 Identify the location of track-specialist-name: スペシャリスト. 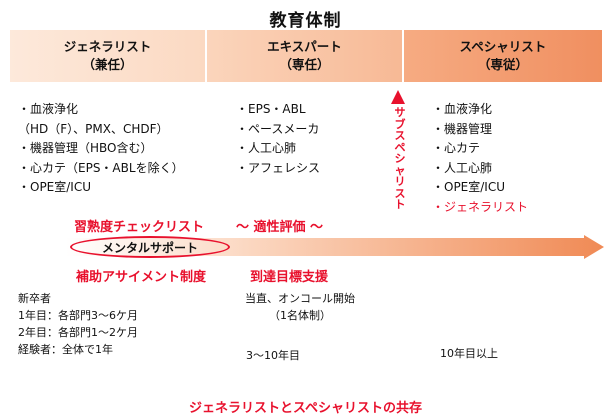
(503, 46).